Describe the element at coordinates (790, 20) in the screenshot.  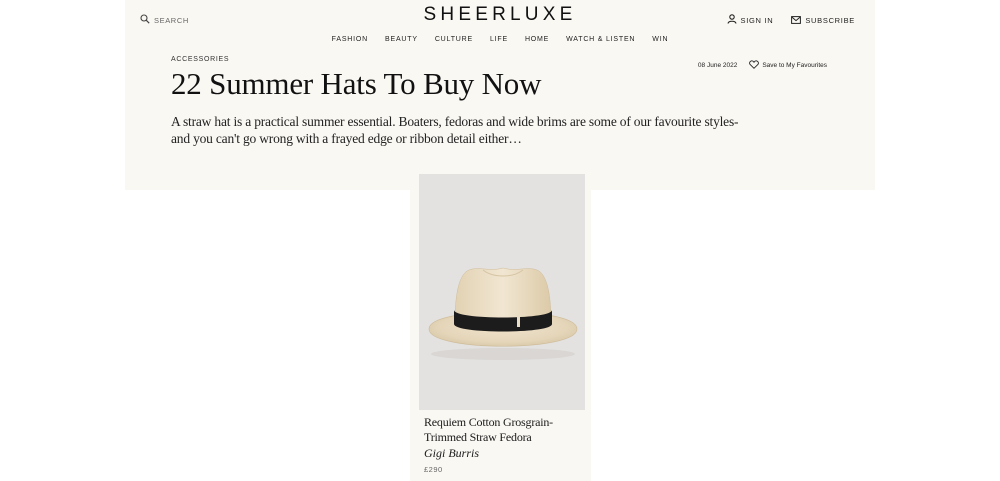
I see `account-links: SIGN IN SUBSCRIBE` at that location.